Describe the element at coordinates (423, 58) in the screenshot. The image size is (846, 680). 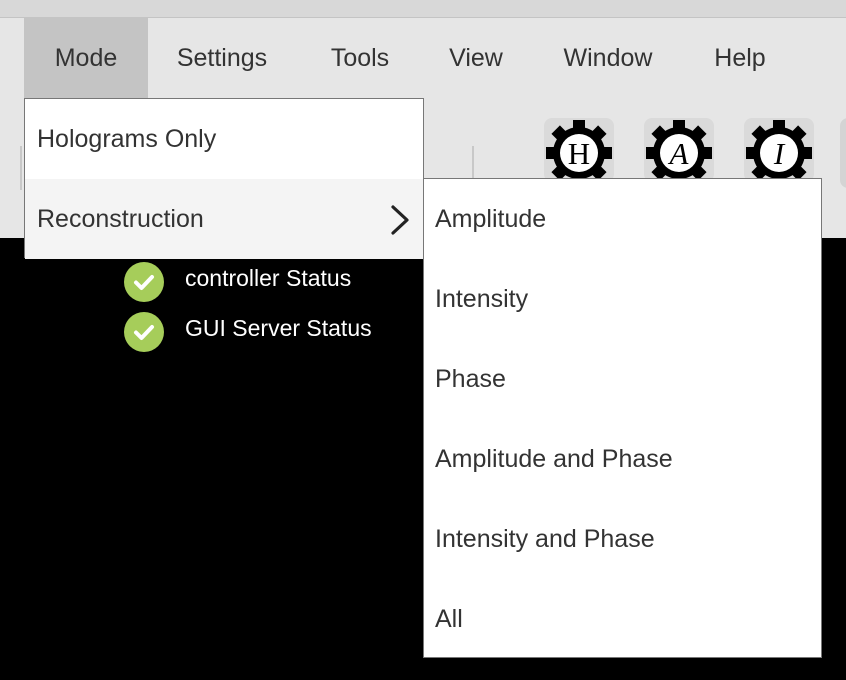
I see `menu-bar: Mode Settings Tools View Window Help` at that location.